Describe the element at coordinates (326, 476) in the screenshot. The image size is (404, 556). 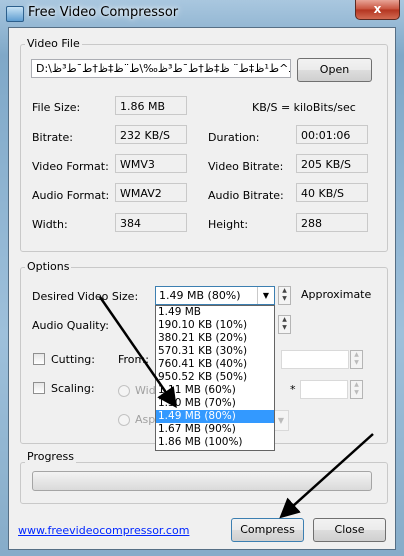
I see `arrow-to-compress-icon` at that location.